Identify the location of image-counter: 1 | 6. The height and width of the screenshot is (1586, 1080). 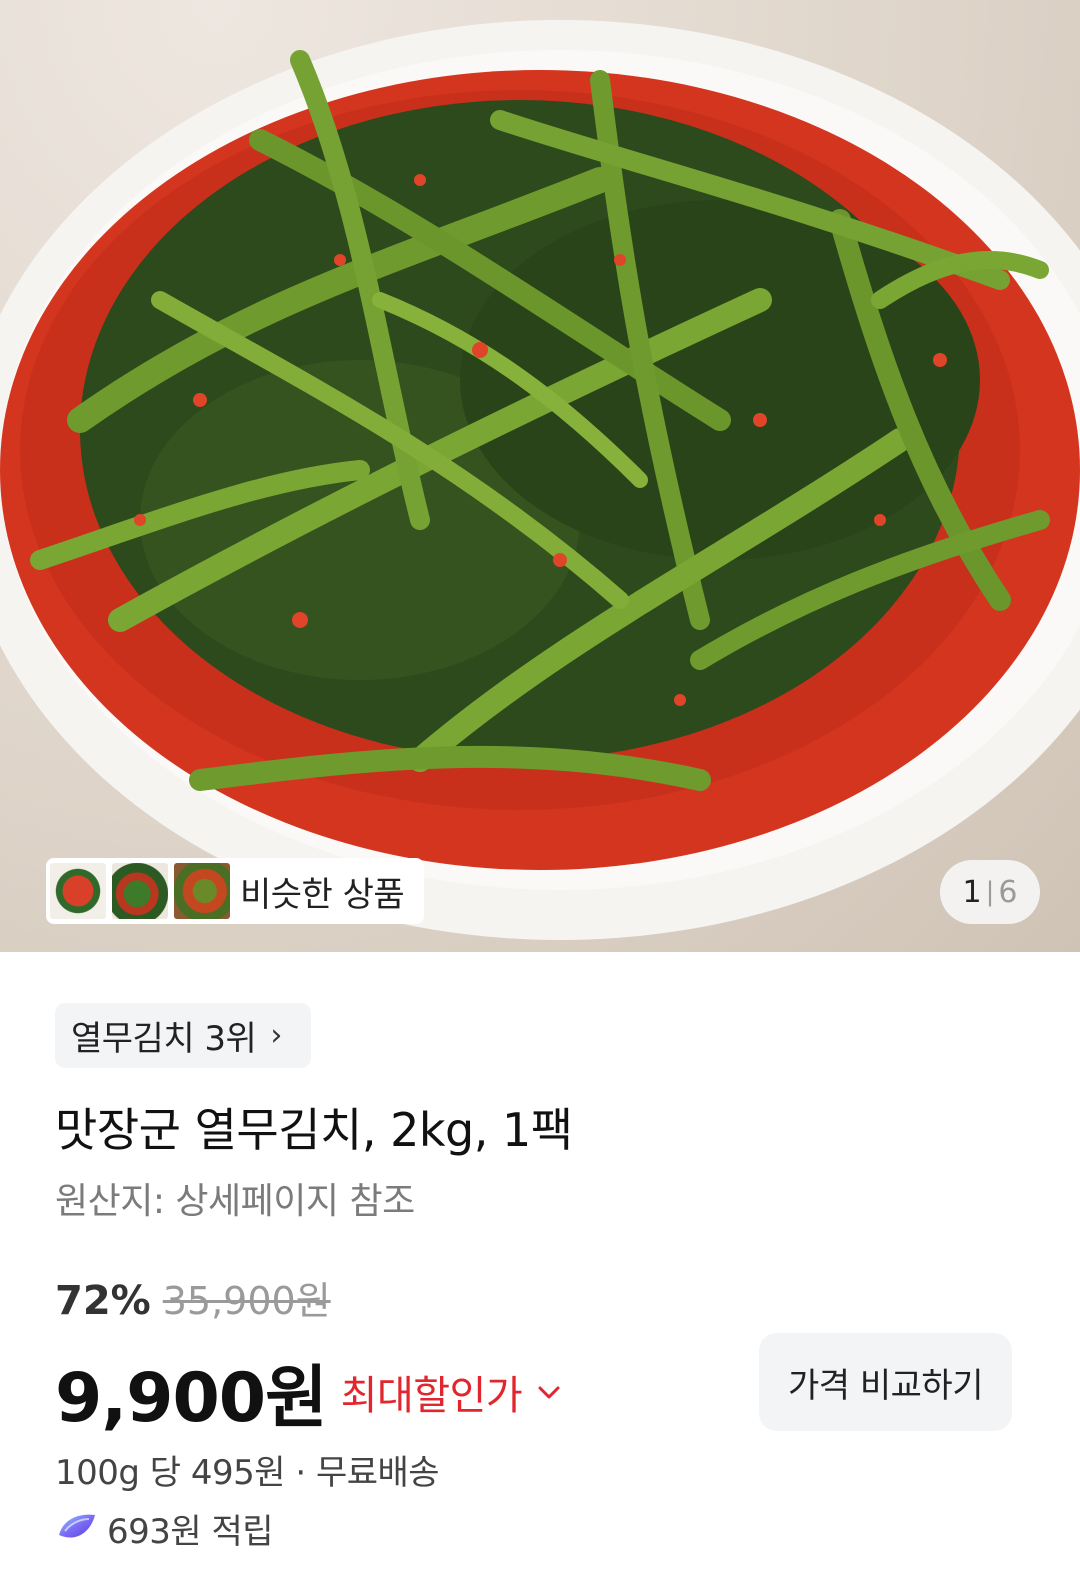
(990, 892).